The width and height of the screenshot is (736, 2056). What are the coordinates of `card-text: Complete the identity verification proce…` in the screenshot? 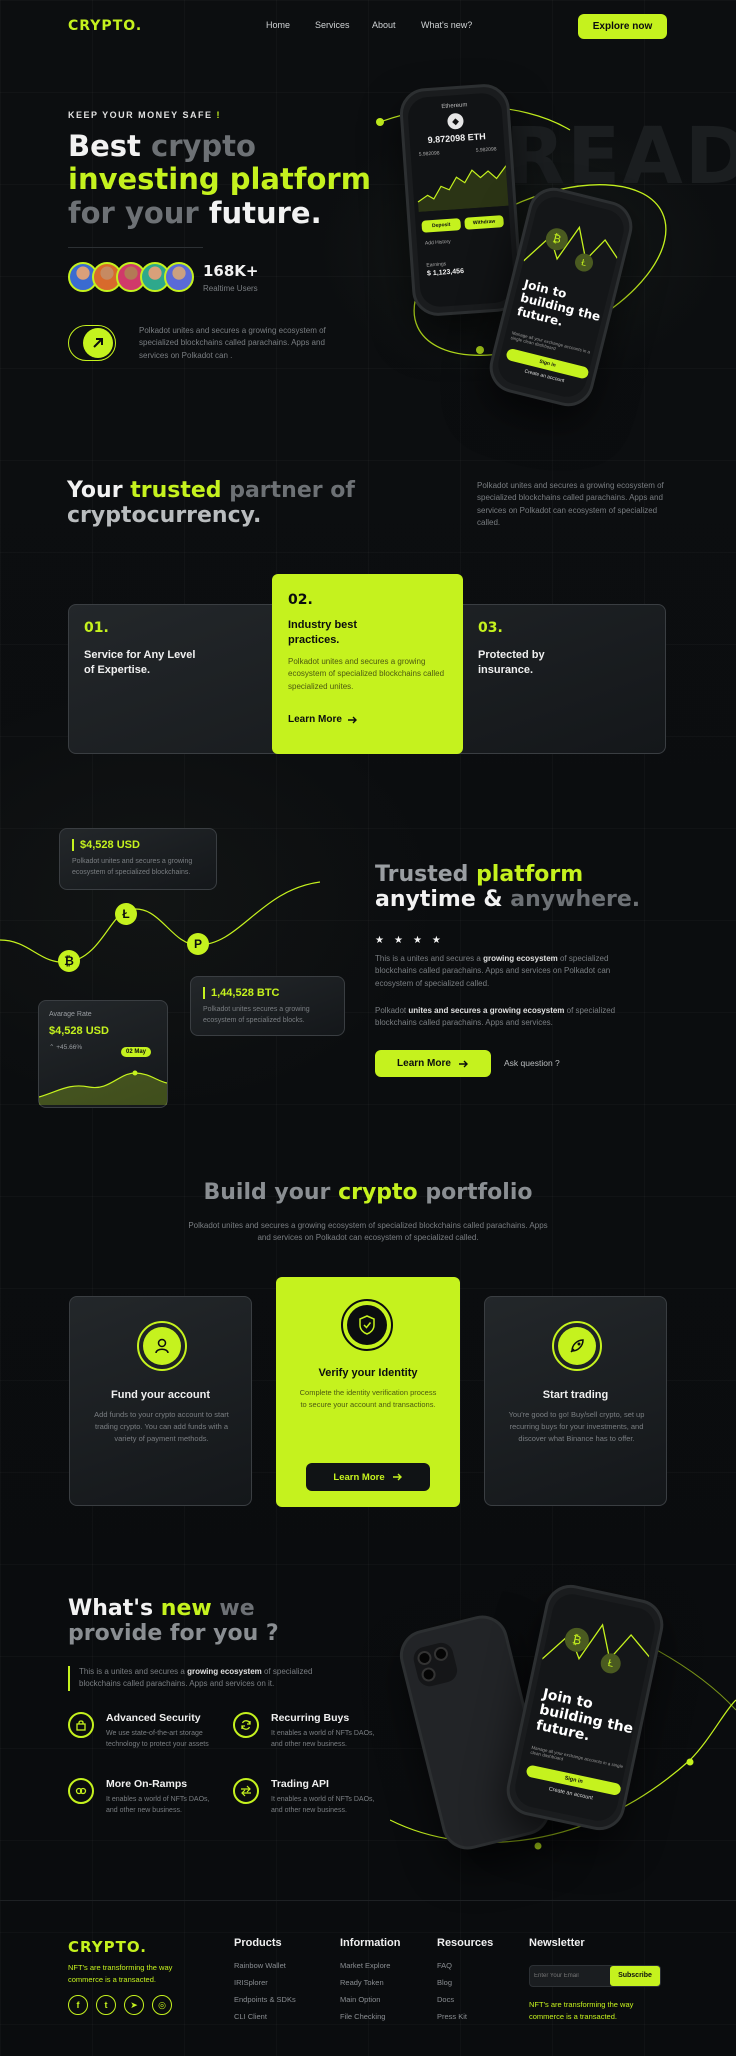 It's located at (368, 1398).